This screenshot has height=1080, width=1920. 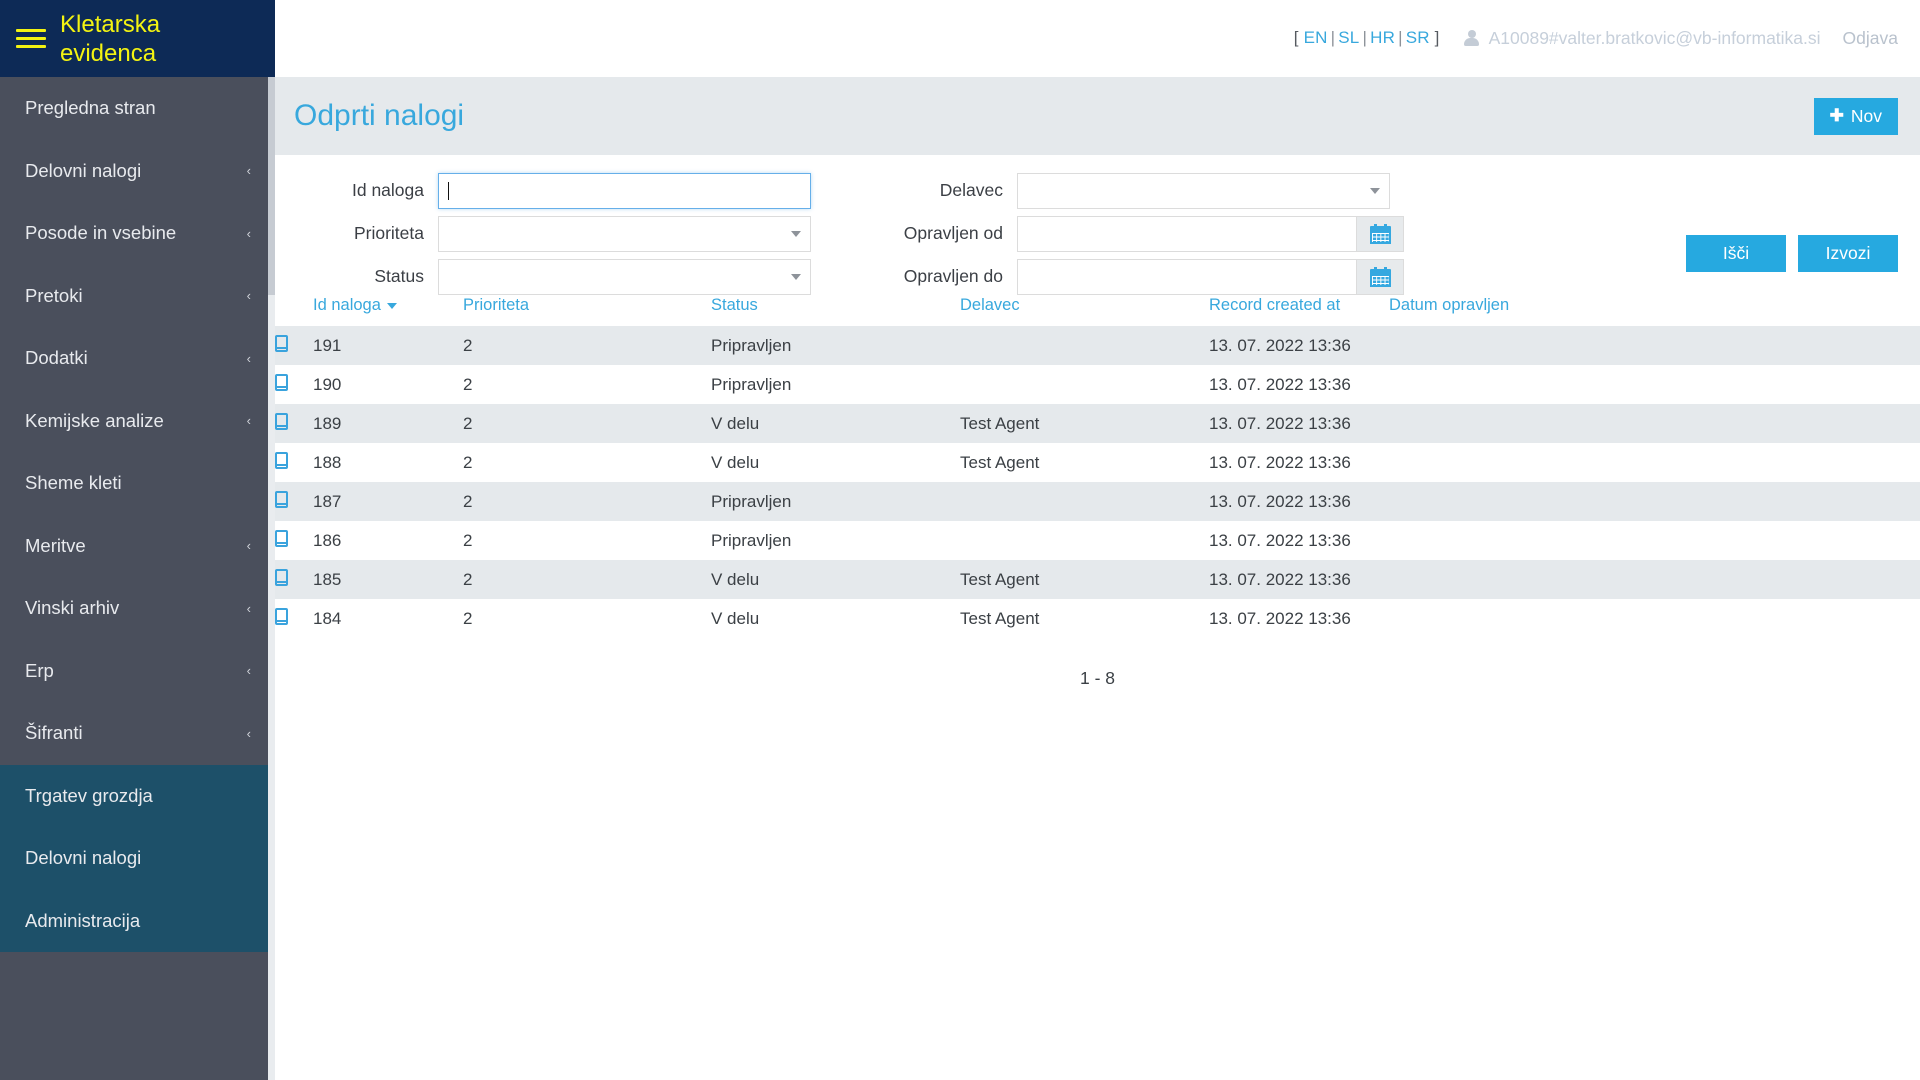 I want to click on page-header: Odprti nalogi ✚ Nov, so click(x=1097, y=116).